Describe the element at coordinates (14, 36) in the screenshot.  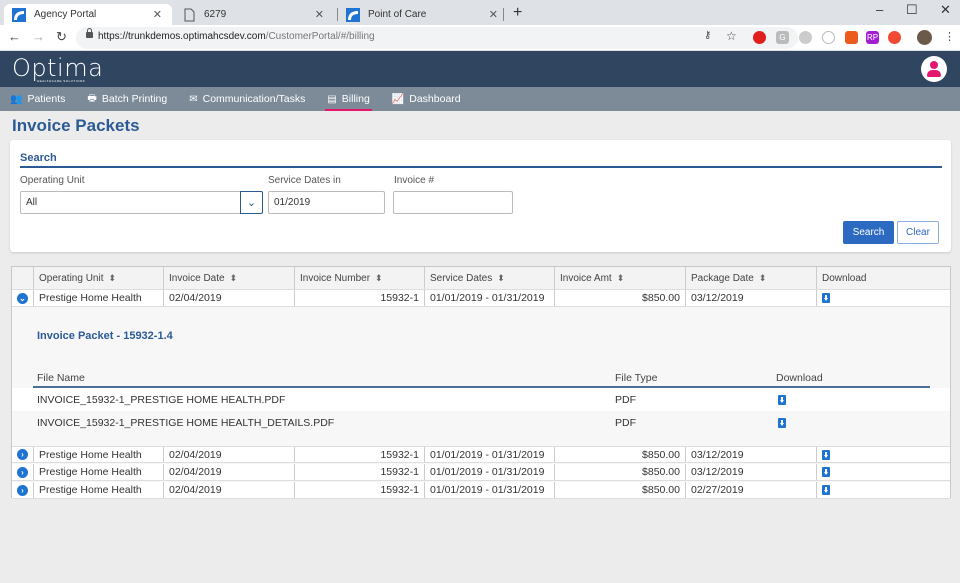
I see `back-button: ←` at that location.